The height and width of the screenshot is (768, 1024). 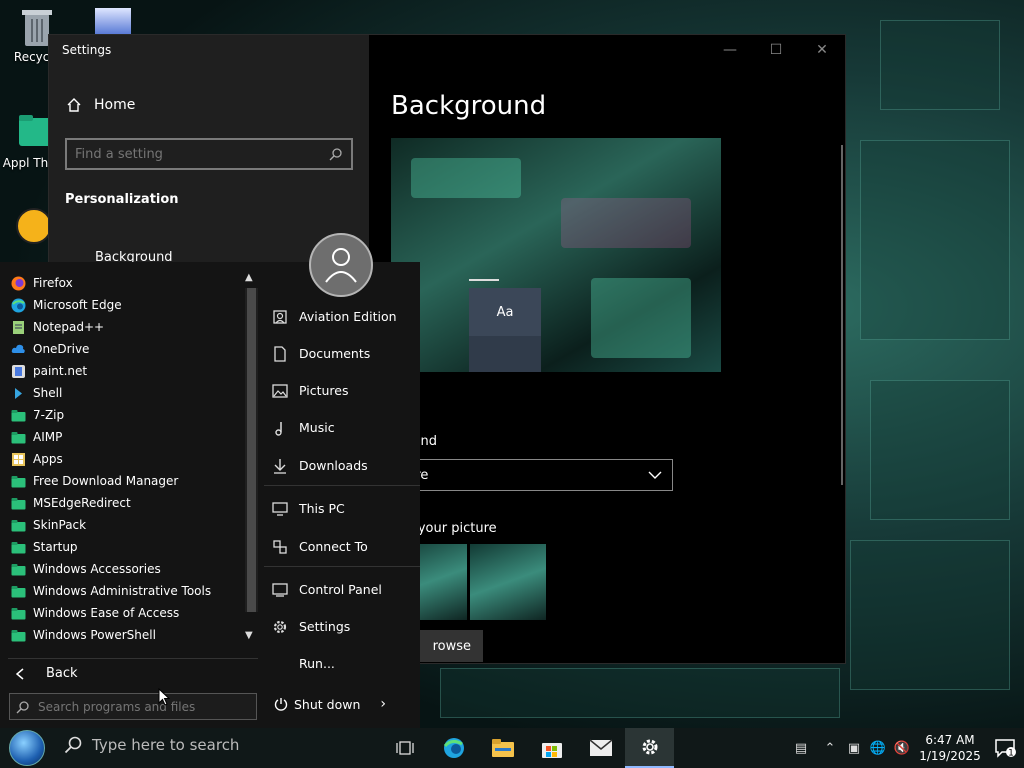 I want to click on home-nav: Home, so click(x=100, y=105).